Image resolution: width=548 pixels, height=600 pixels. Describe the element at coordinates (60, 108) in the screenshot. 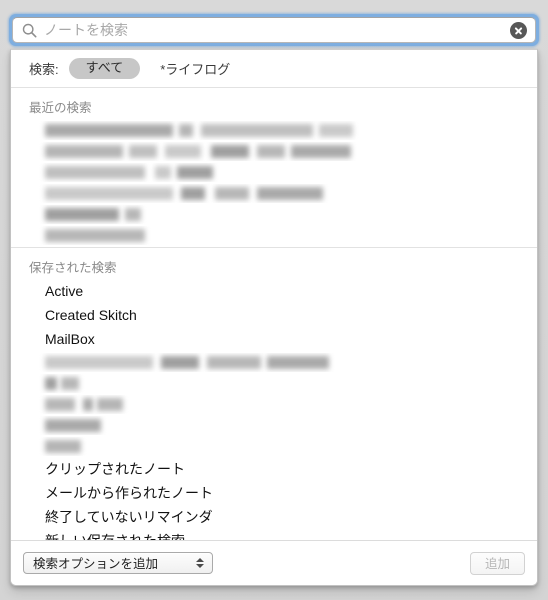

I see `recent-searches-title: 最近の検索` at that location.